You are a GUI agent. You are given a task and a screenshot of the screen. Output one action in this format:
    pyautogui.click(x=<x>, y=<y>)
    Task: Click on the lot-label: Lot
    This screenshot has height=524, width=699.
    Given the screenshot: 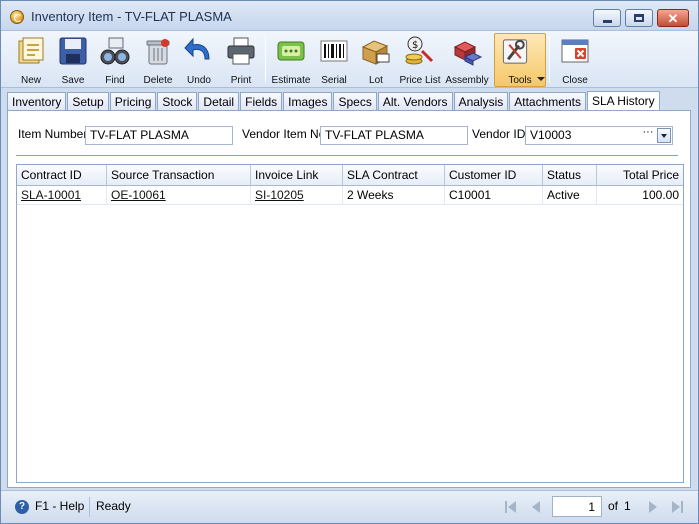 What is the action you would take?
    pyautogui.click(x=376, y=80)
    